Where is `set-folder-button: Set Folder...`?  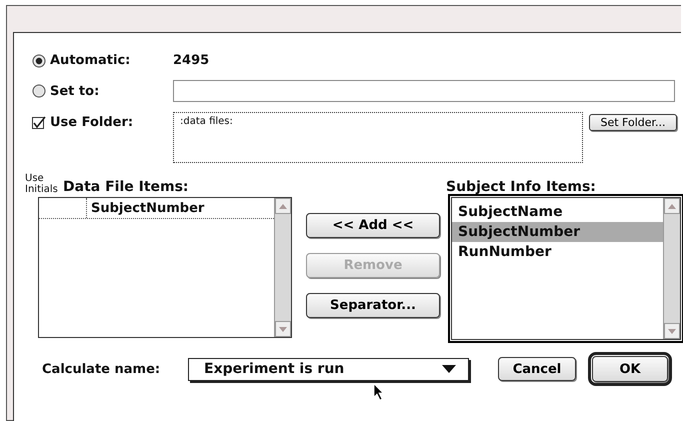 set-folder-button: Set Folder... is located at coordinates (633, 122).